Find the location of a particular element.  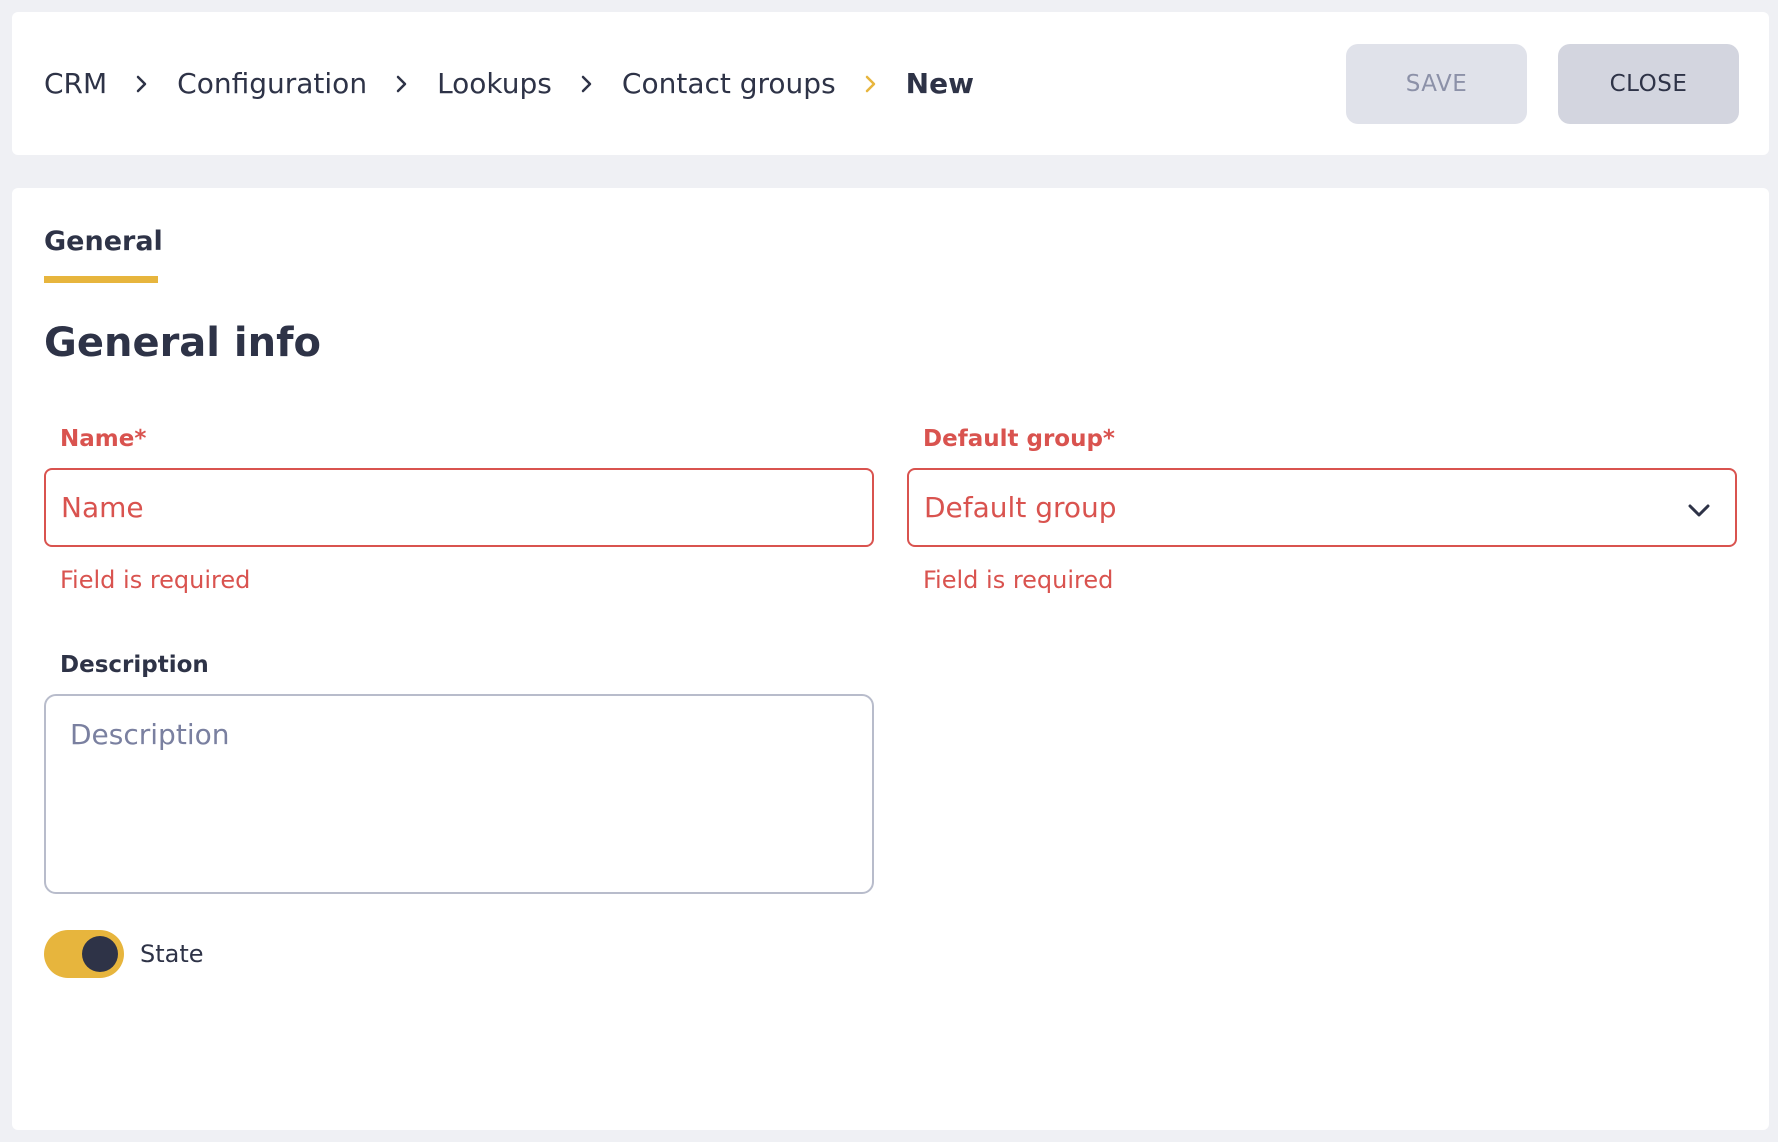

section-title: General info is located at coordinates (182, 343).